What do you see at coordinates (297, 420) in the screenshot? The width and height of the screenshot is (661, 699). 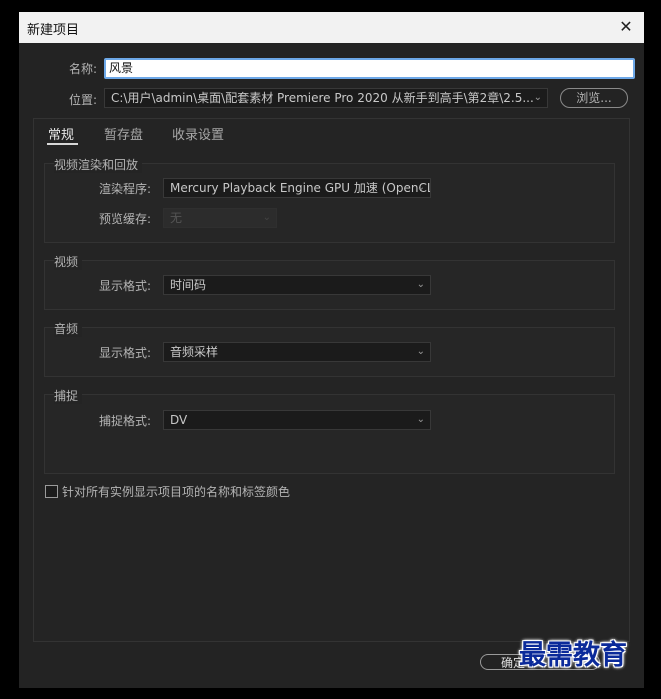 I see `capture-format-dropdown: DV ⌄` at bounding box center [297, 420].